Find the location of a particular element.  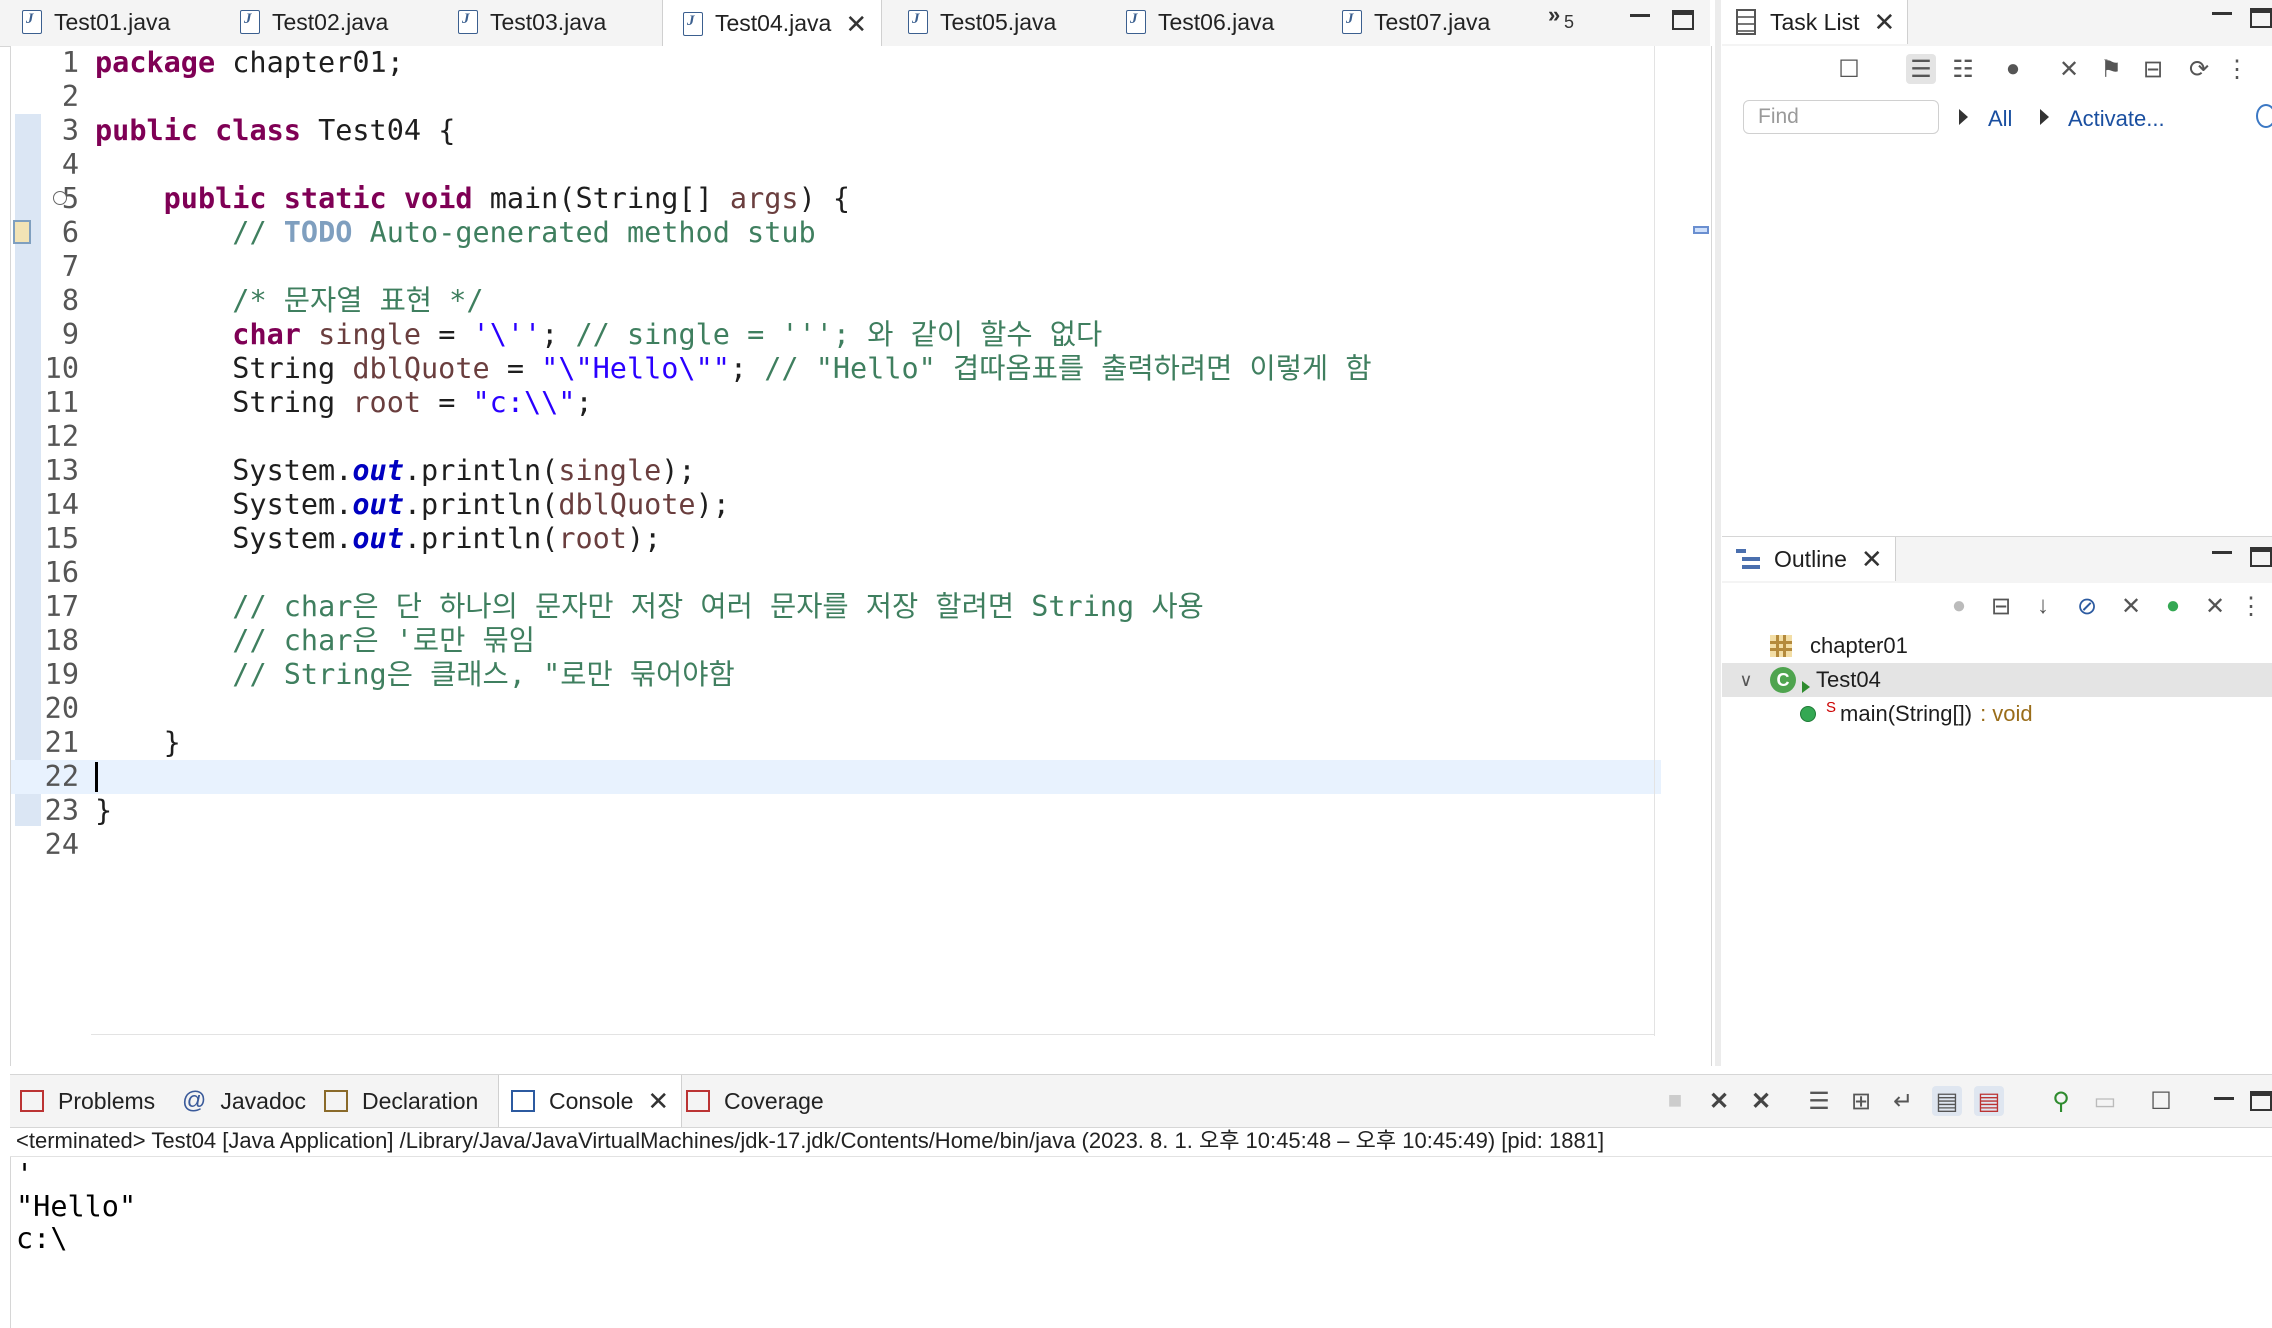

new-task-icon: ☐ is located at coordinates (1849, 69).